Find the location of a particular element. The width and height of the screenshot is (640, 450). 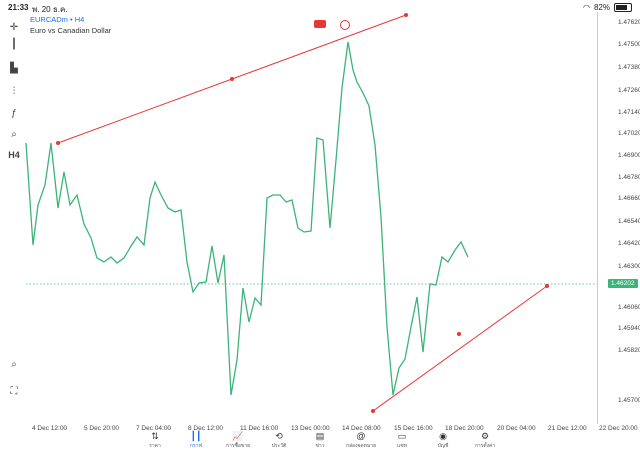

price-tick-label: 1.46900 is located at coordinates (629, 155).